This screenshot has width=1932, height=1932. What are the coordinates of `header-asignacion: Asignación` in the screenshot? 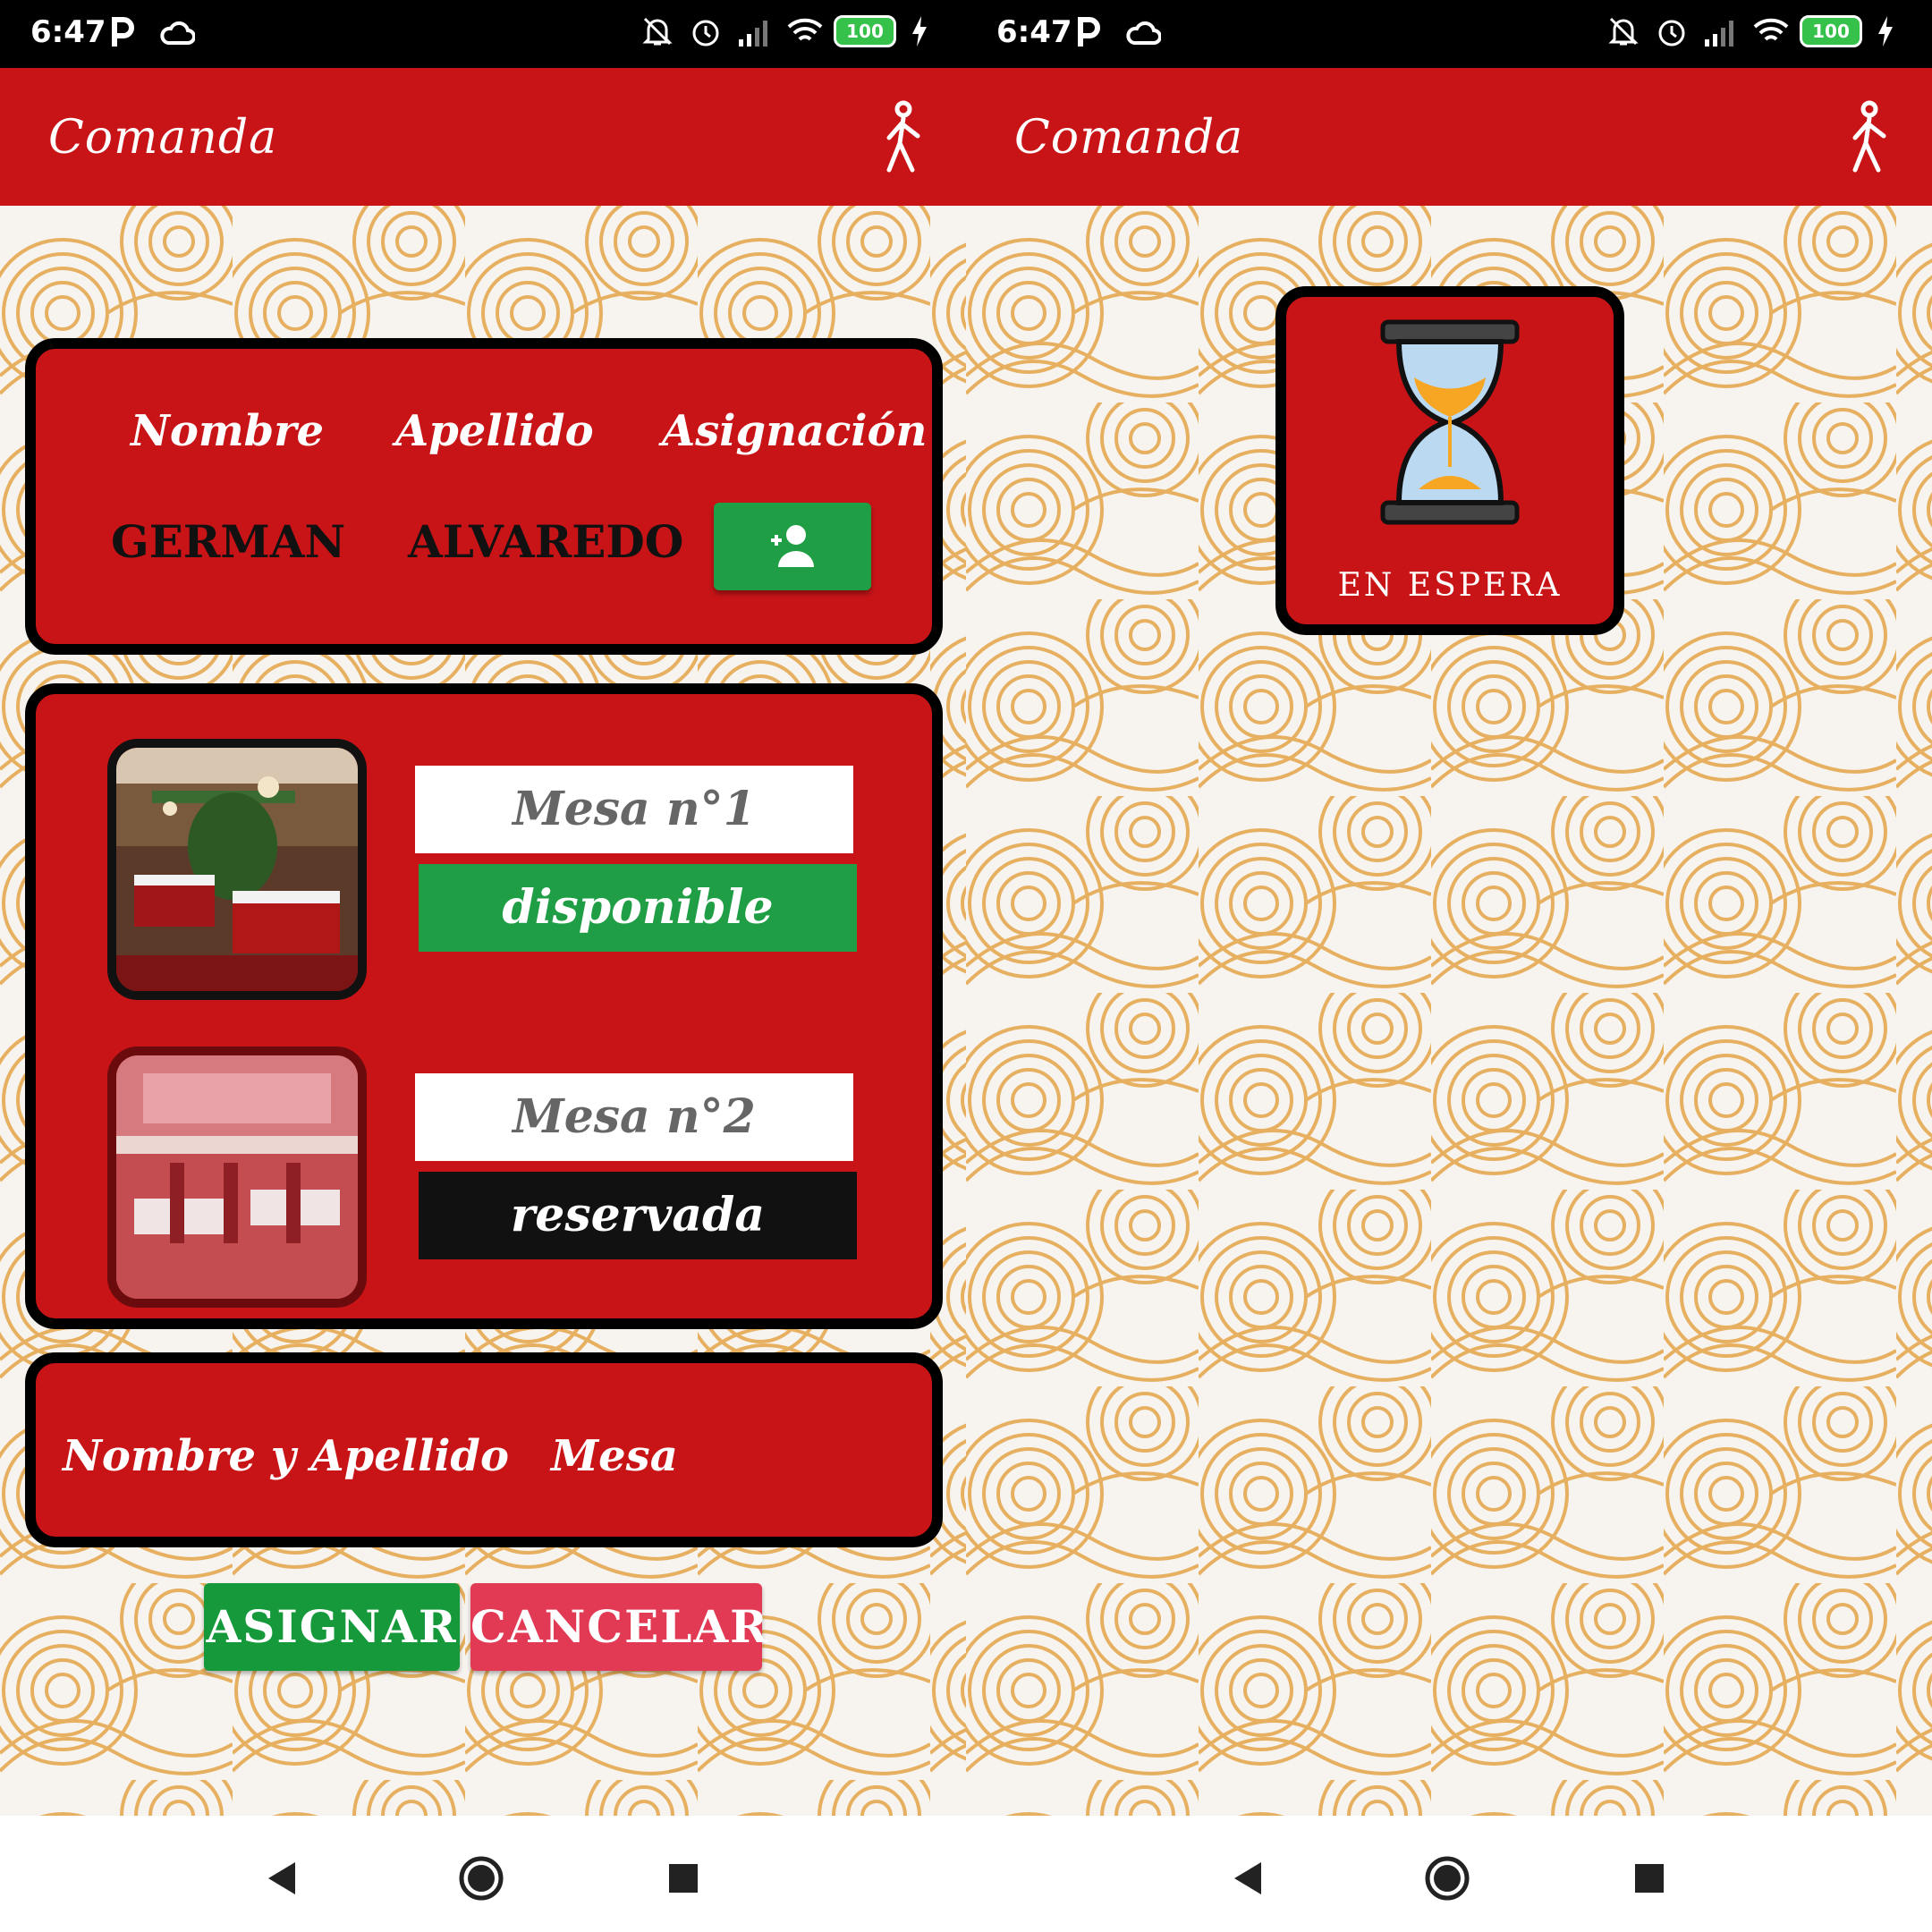 It's located at (795, 431).